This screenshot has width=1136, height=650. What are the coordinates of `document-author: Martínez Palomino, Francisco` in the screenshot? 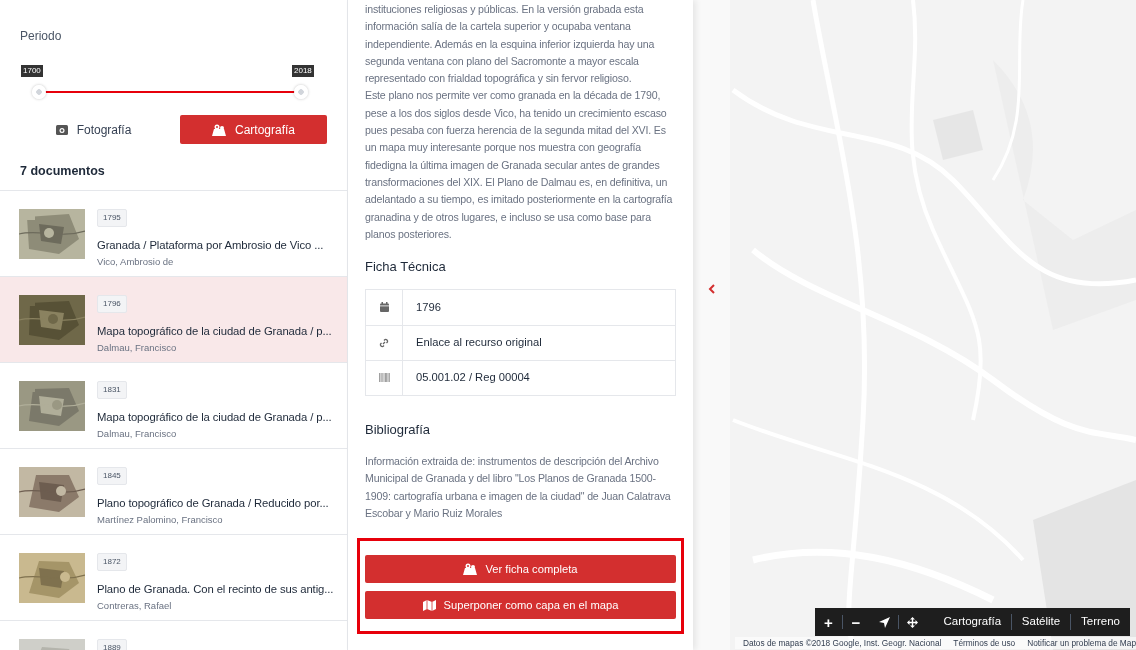 It's located at (160, 519).